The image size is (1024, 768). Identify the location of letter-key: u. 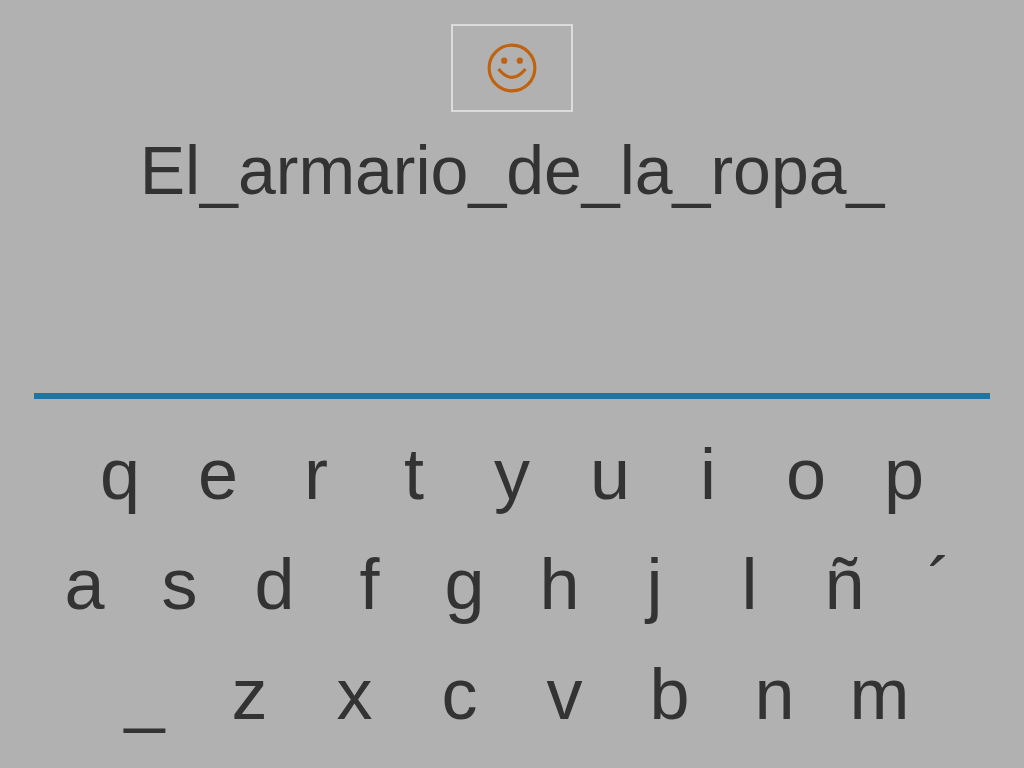
(610, 474).